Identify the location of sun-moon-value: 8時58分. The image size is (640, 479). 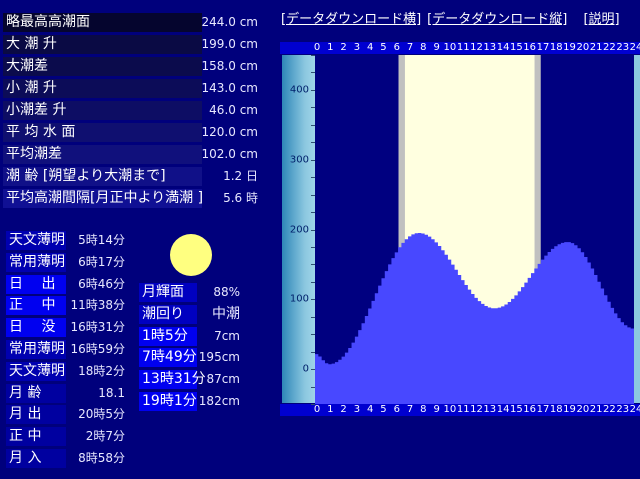
(101, 458).